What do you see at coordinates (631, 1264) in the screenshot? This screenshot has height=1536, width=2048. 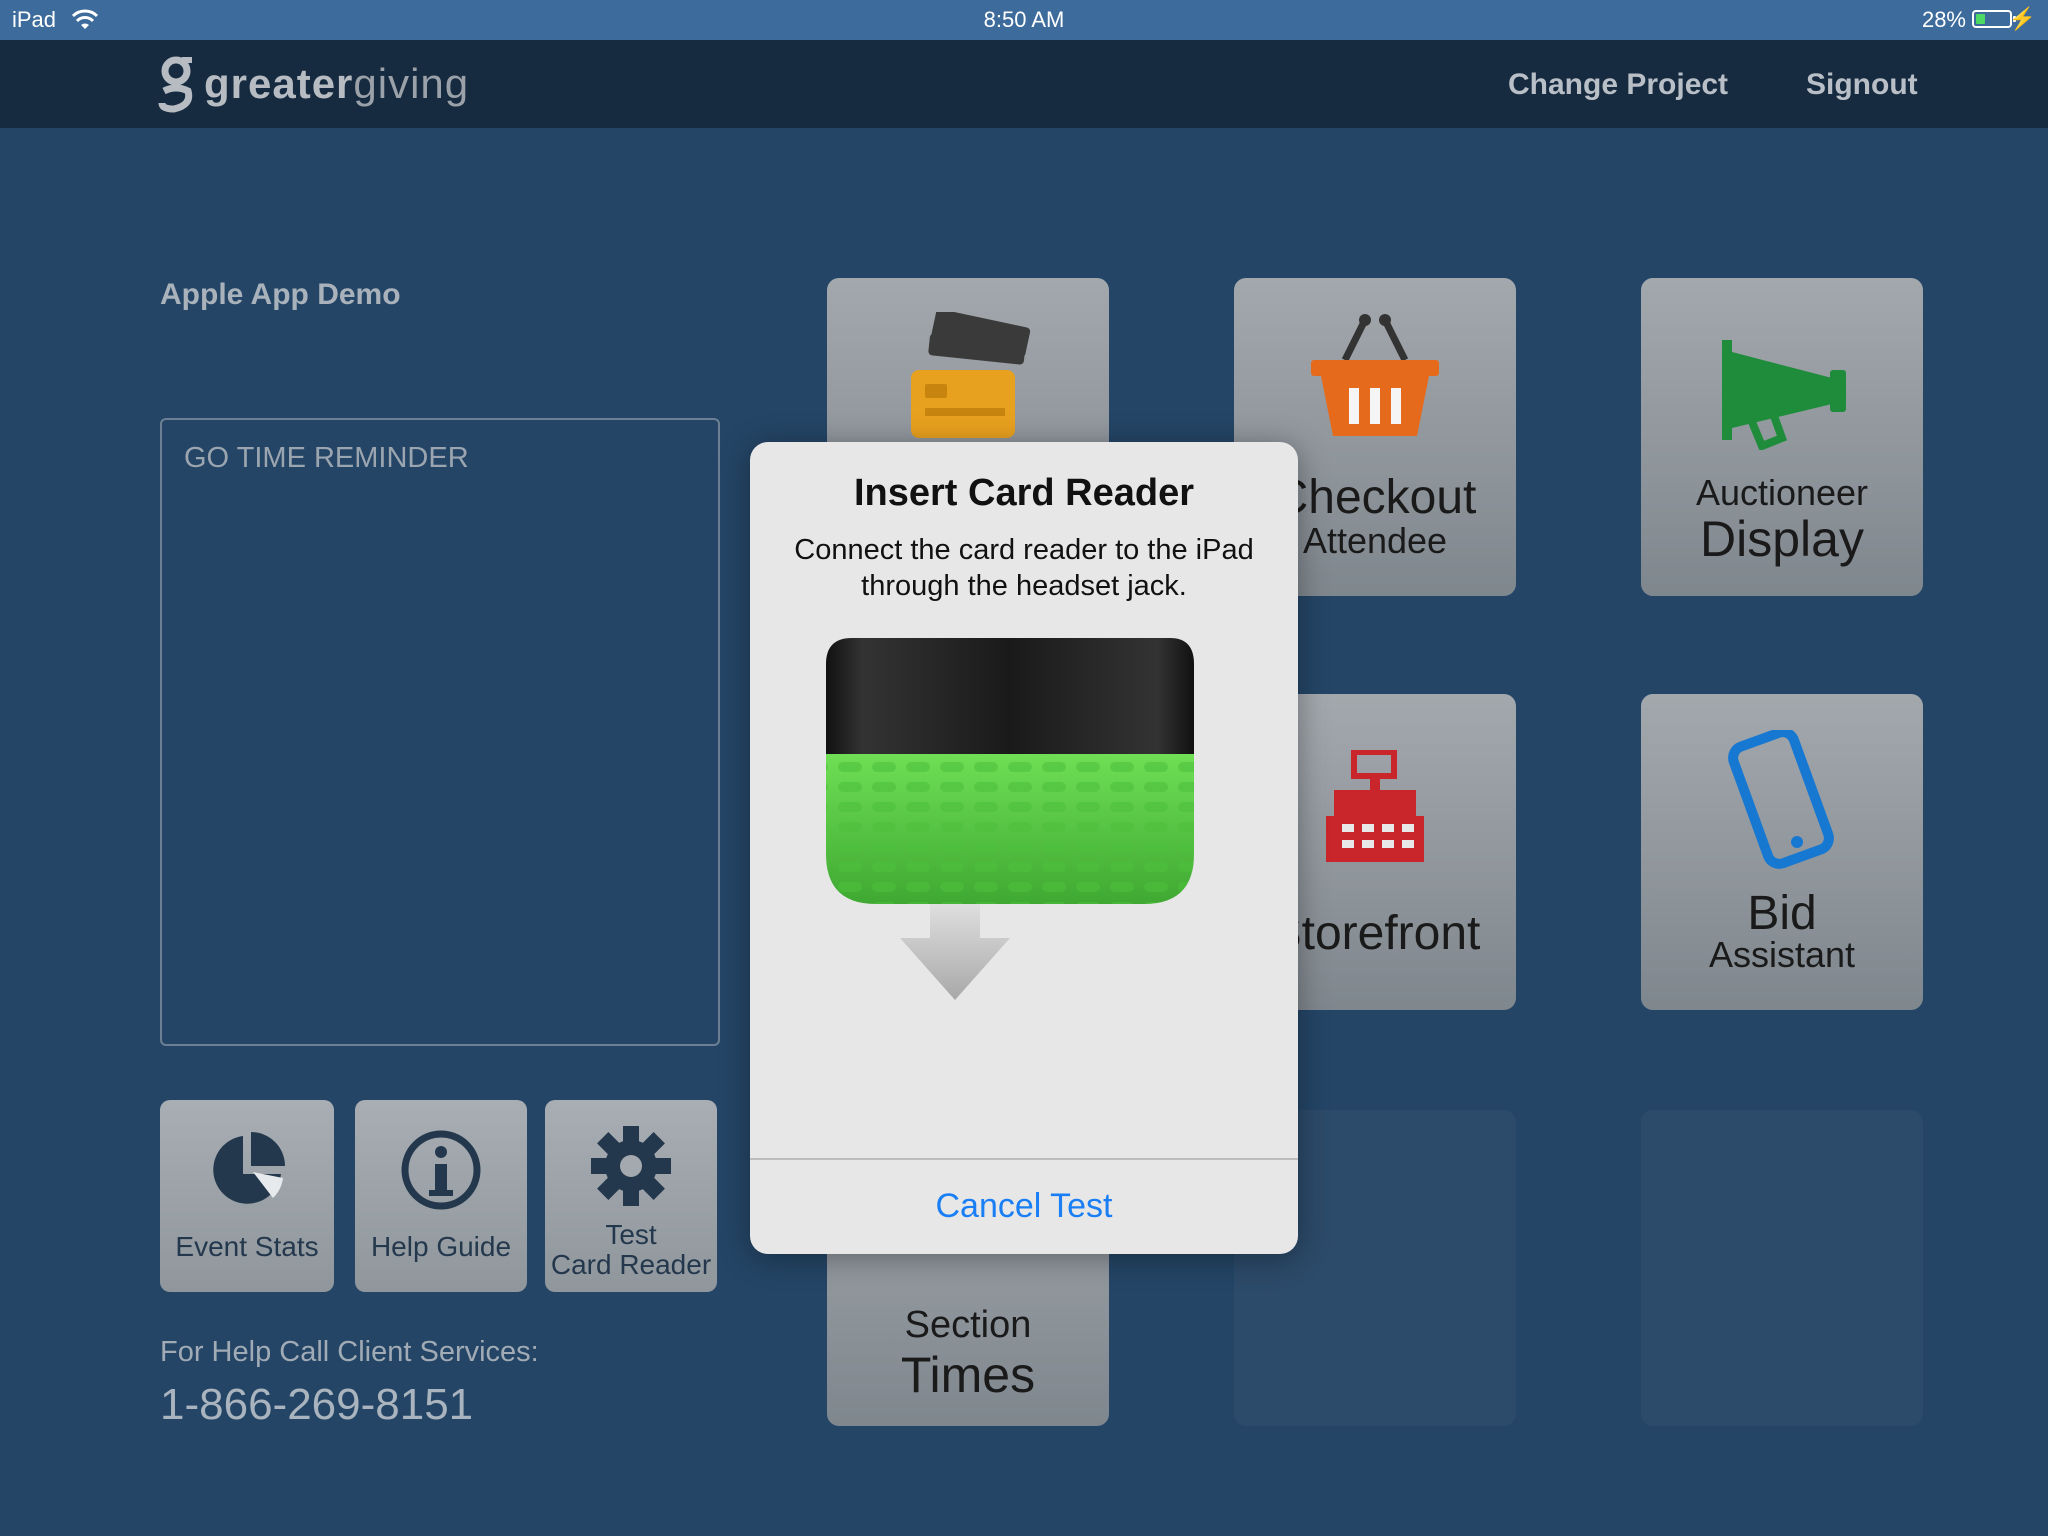 I see `test-label-line2: Card Reader` at bounding box center [631, 1264].